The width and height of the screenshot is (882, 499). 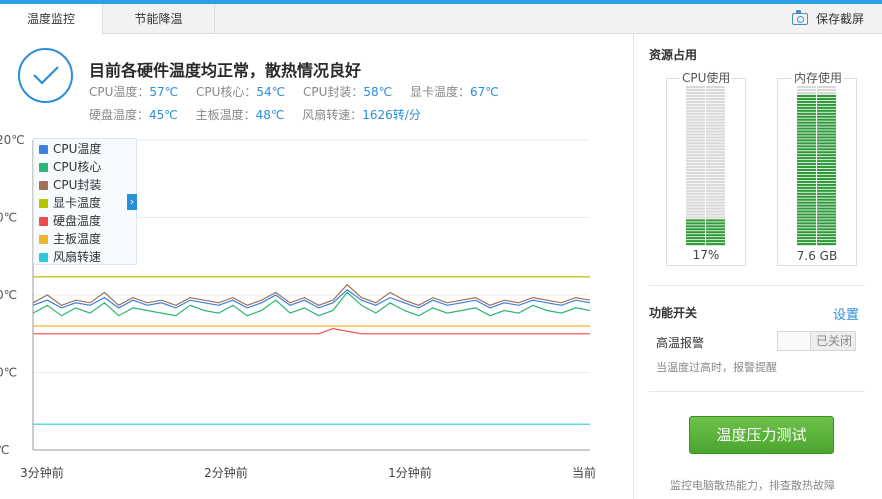 I want to click on legend-item: 风扇转速, so click(x=70, y=257).